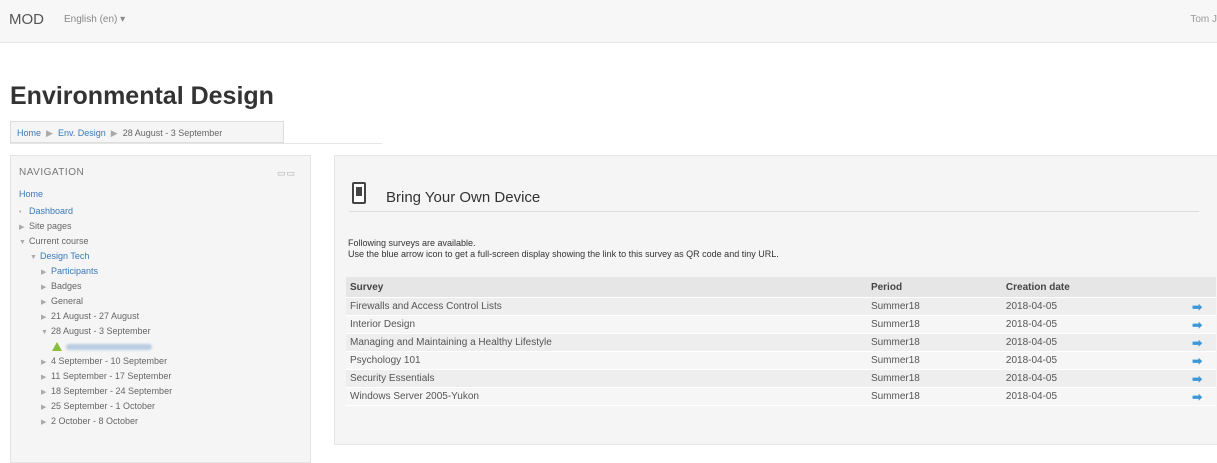 The image size is (1217, 463). I want to click on nav-item-label: 21 August - 27 August, so click(95, 316).